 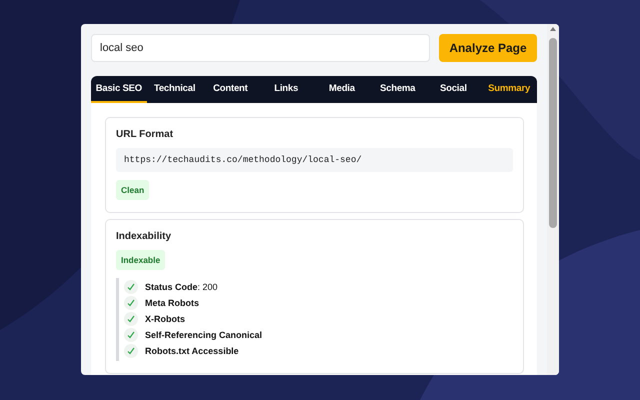 I want to click on url-text: https://techaudits.co/methodology/local-seo/, so click(x=314, y=160).